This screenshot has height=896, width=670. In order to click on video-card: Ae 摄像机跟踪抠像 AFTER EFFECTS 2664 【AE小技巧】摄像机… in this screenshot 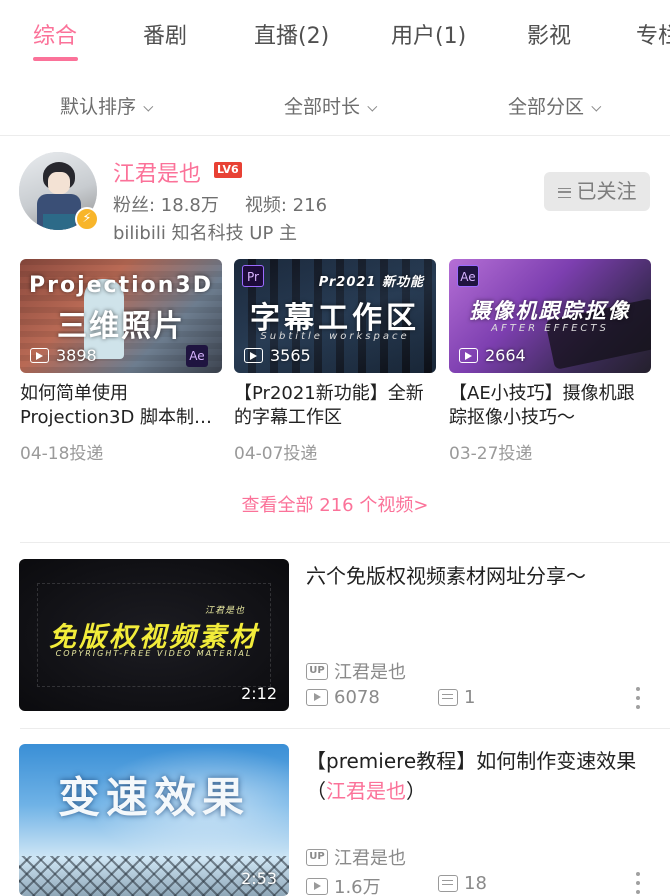, I will do `click(550, 361)`.